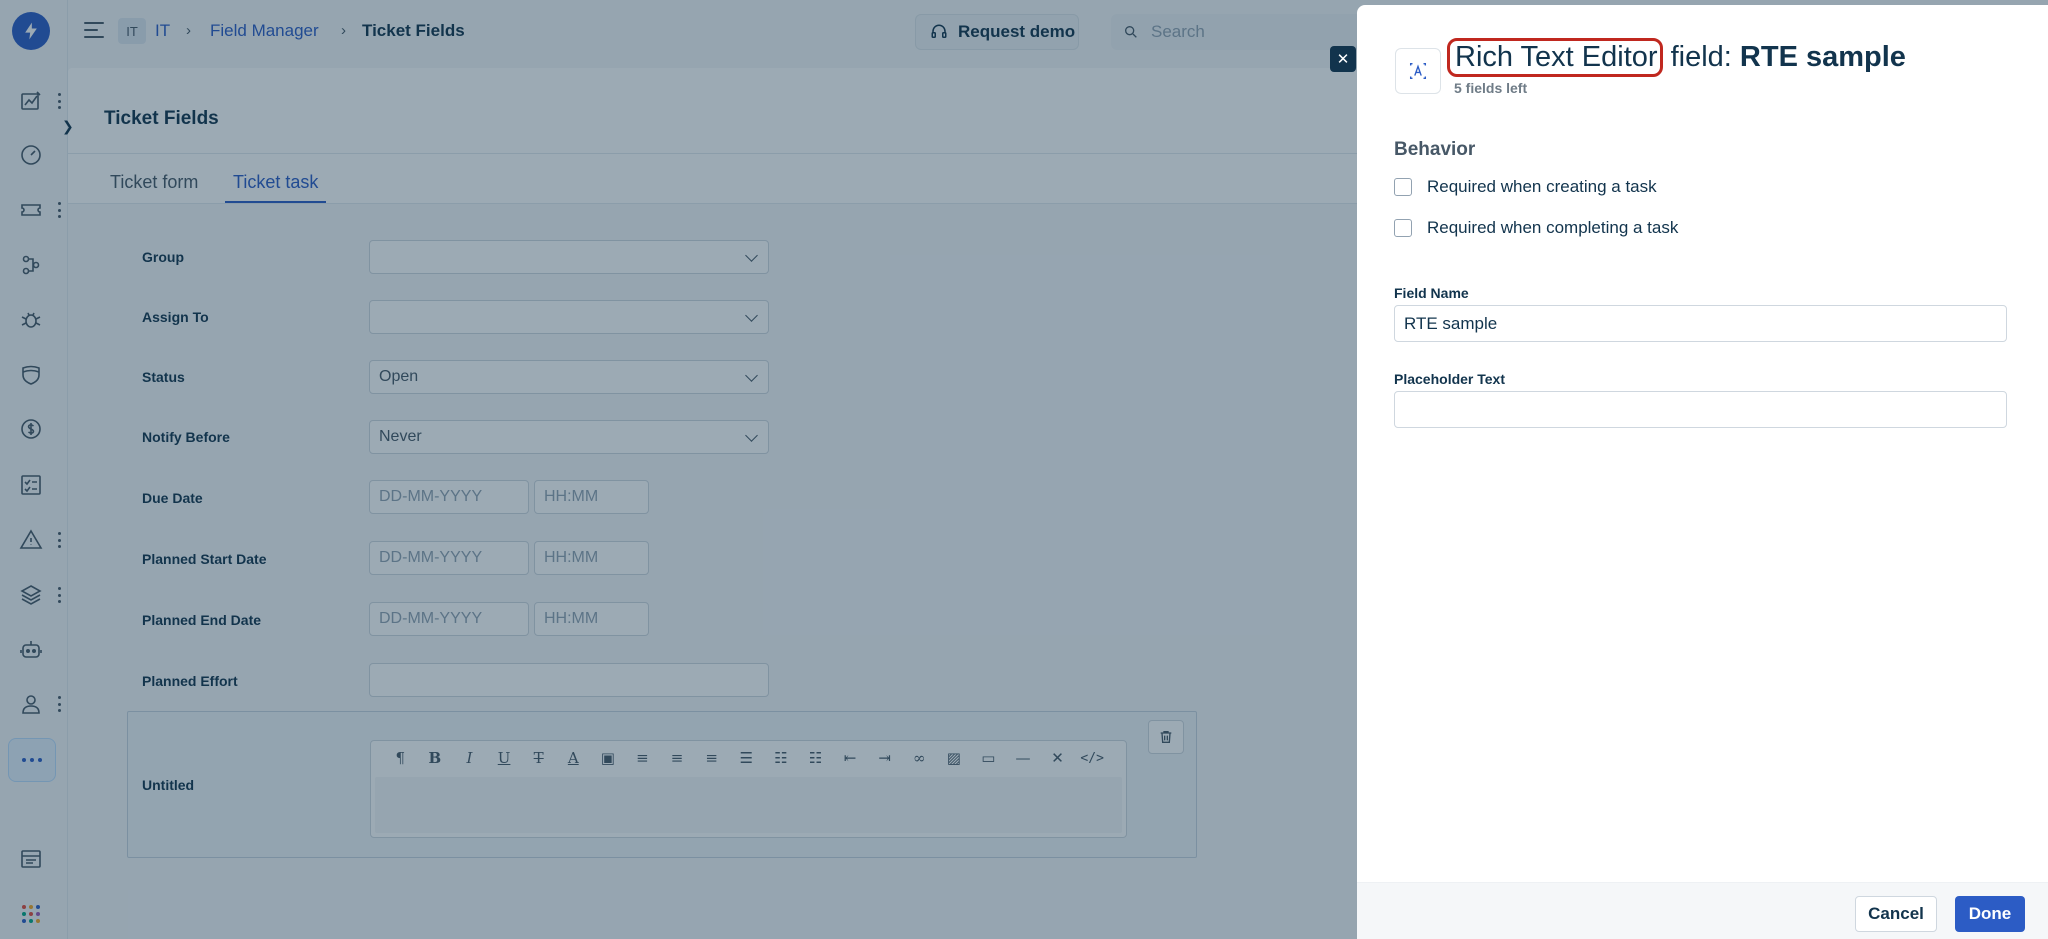  I want to click on cancel-button: Cancel, so click(1896, 914).